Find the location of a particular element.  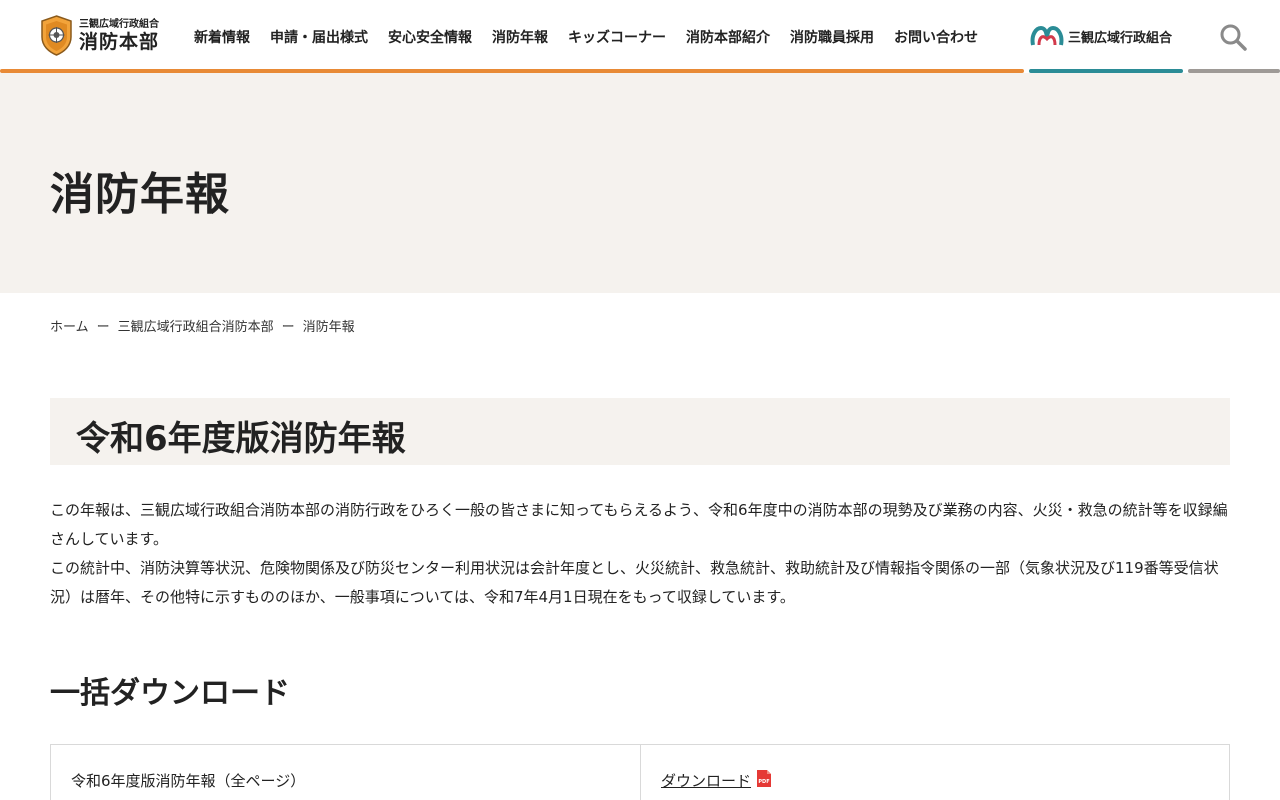

svg-text: PDF is located at coordinates (763, 782).